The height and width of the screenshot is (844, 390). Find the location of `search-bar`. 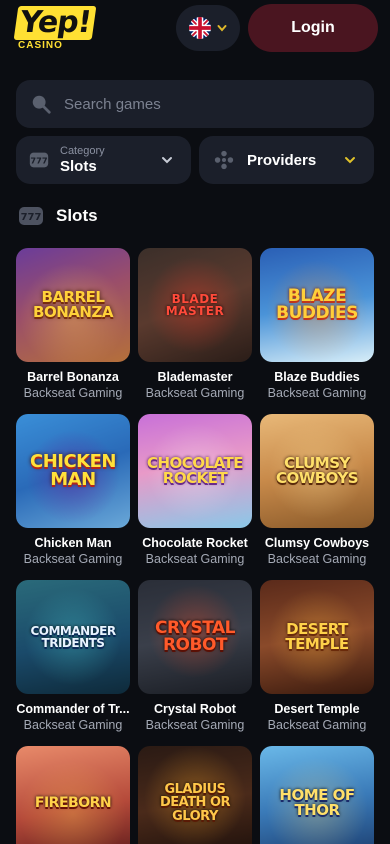

search-bar is located at coordinates (195, 104).